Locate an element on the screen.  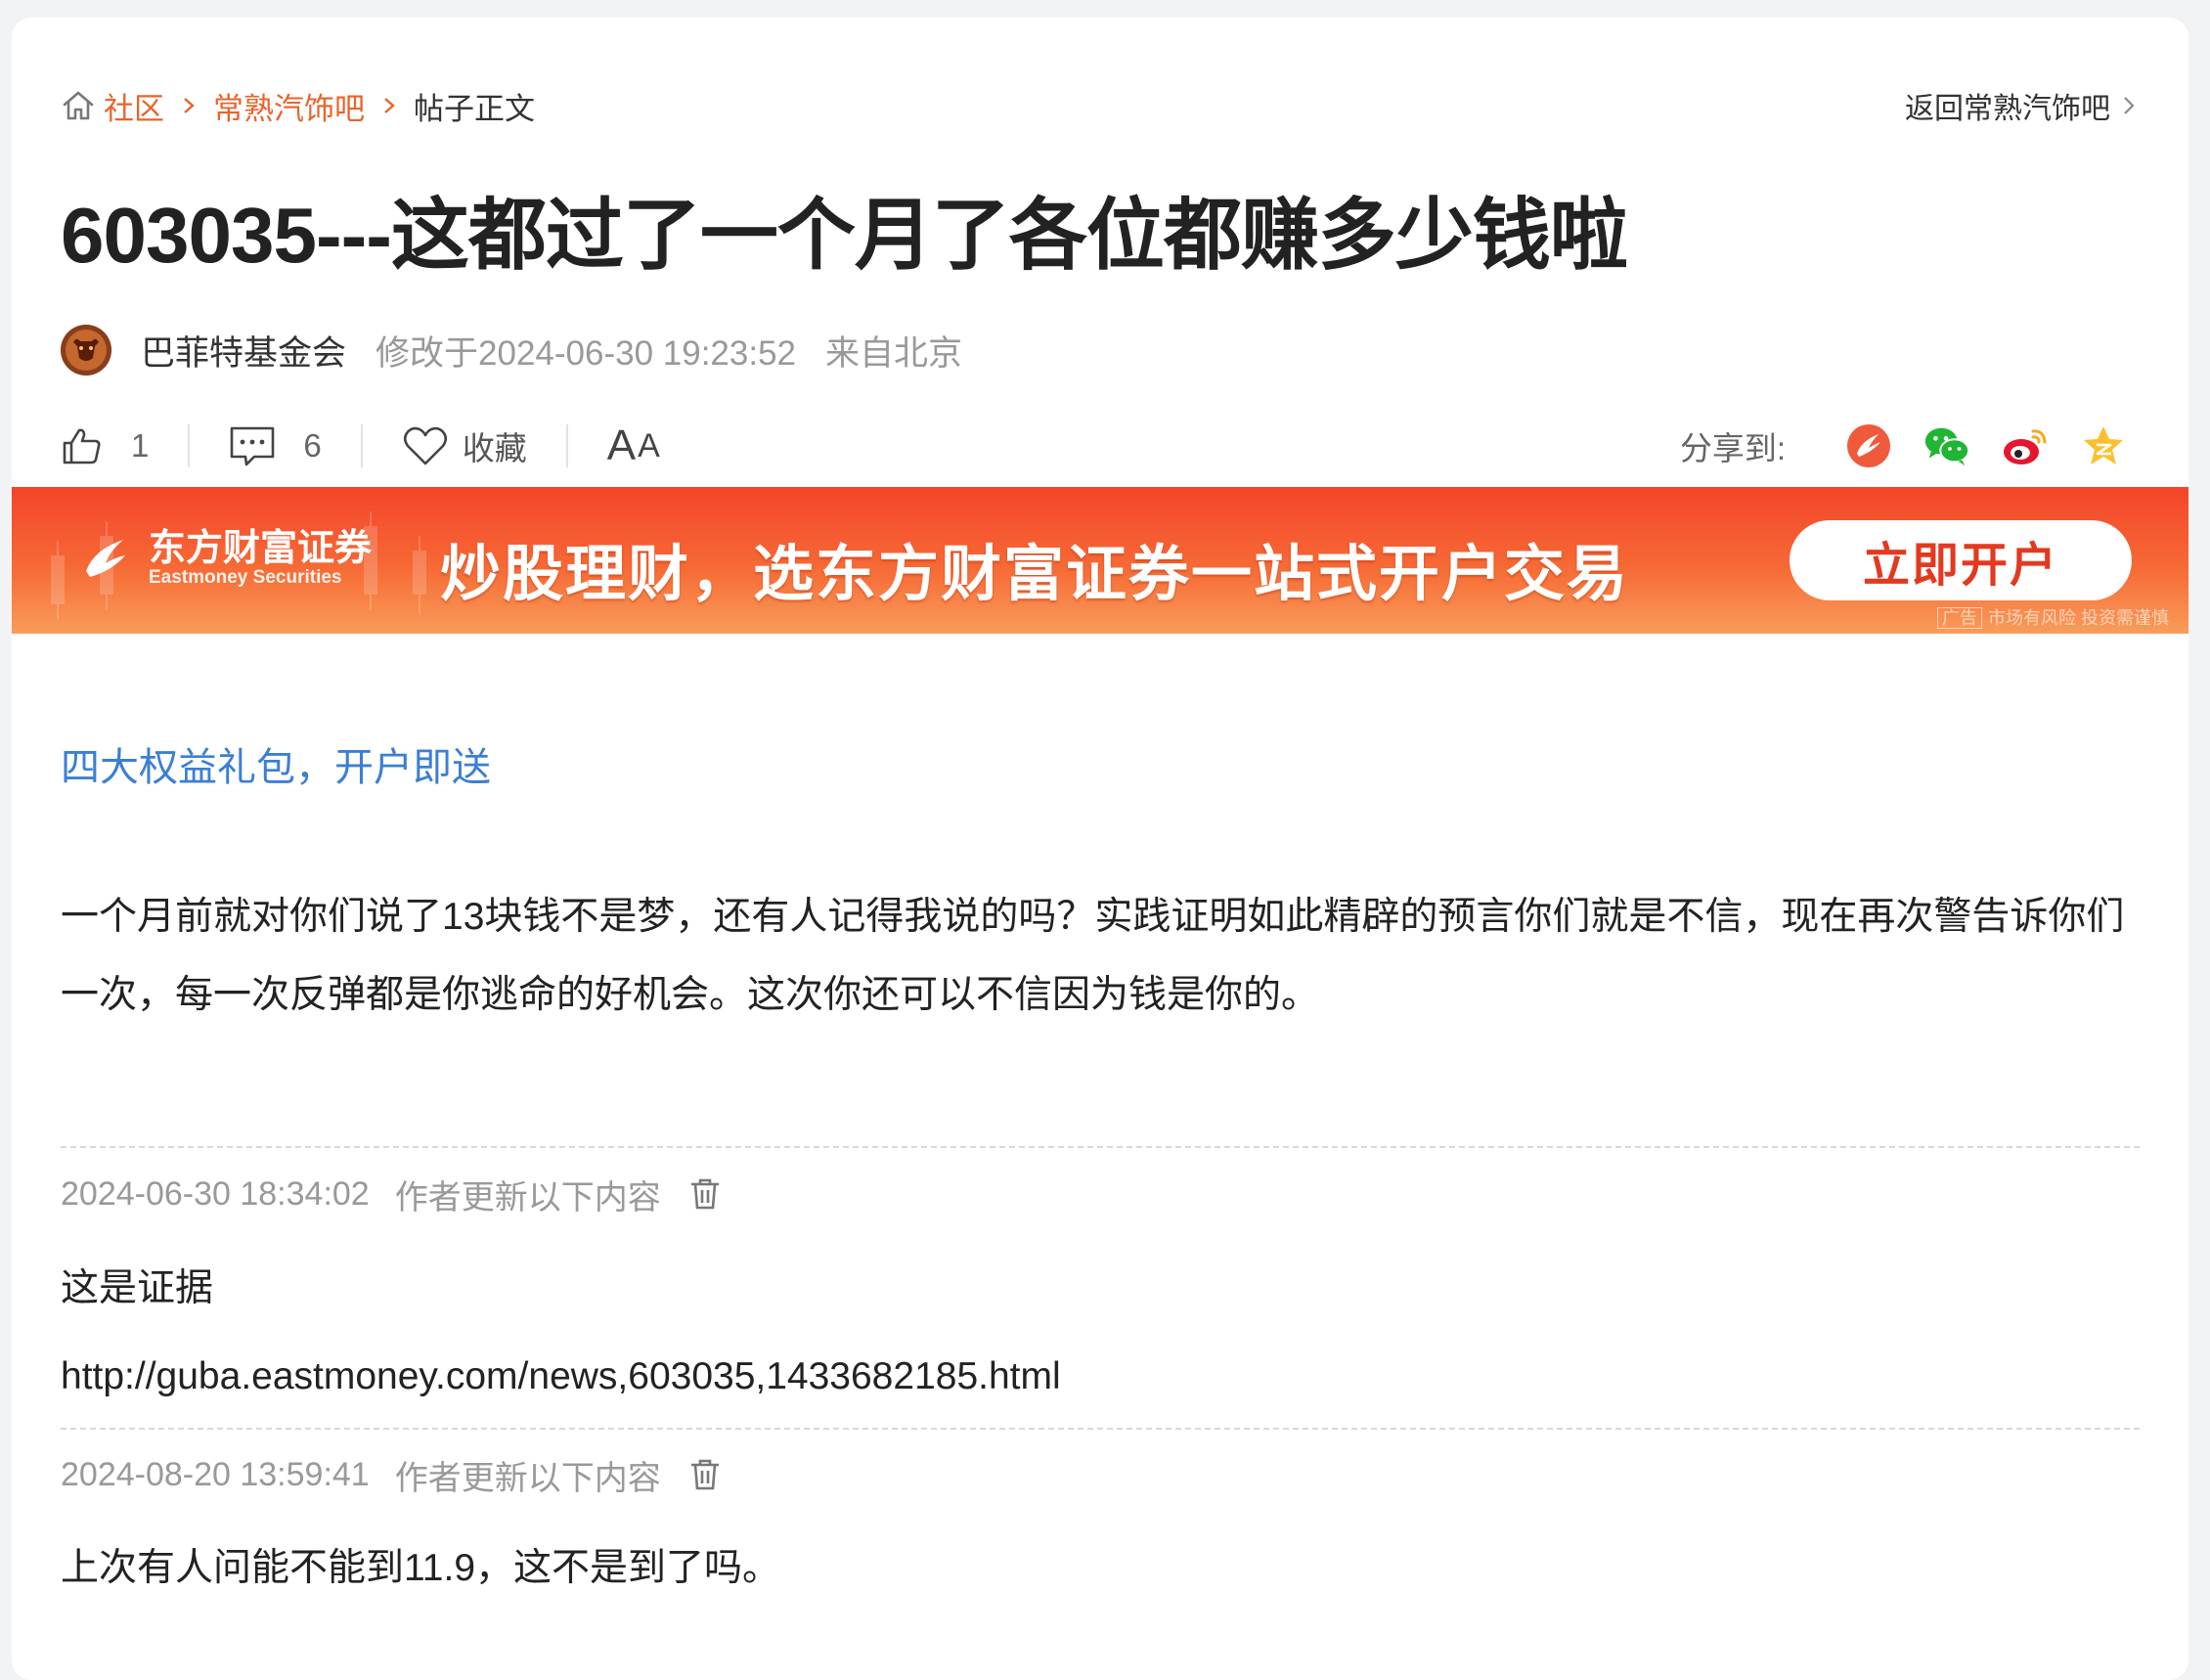
home-icon is located at coordinates (78, 105).